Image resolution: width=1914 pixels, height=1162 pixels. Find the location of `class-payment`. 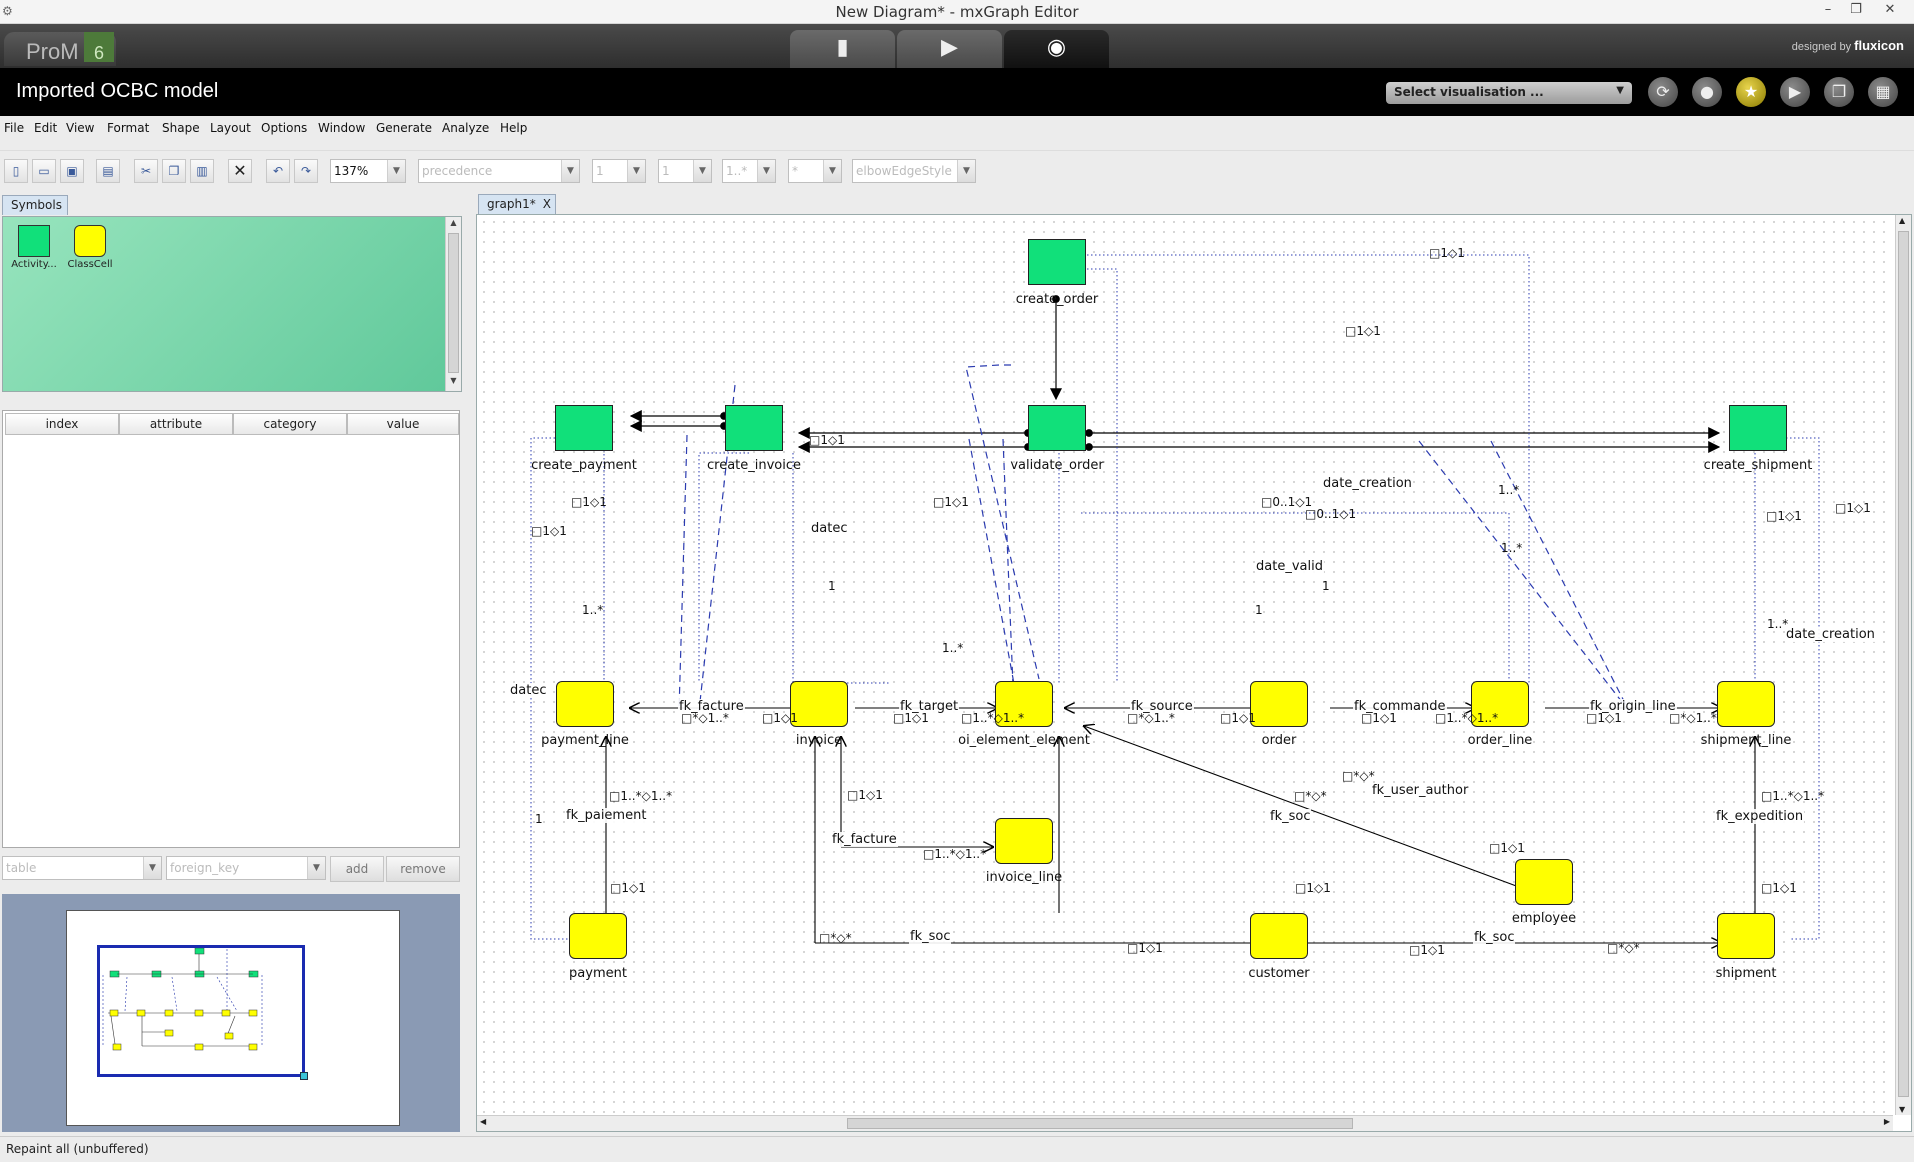

class-payment is located at coordinates (598, 936).